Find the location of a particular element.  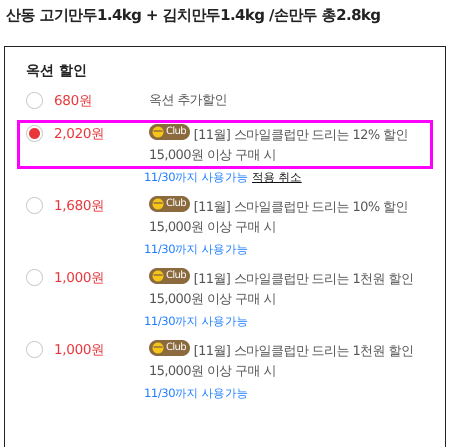

discount-amount: 2,020원 is located at coordinates (80, 134).